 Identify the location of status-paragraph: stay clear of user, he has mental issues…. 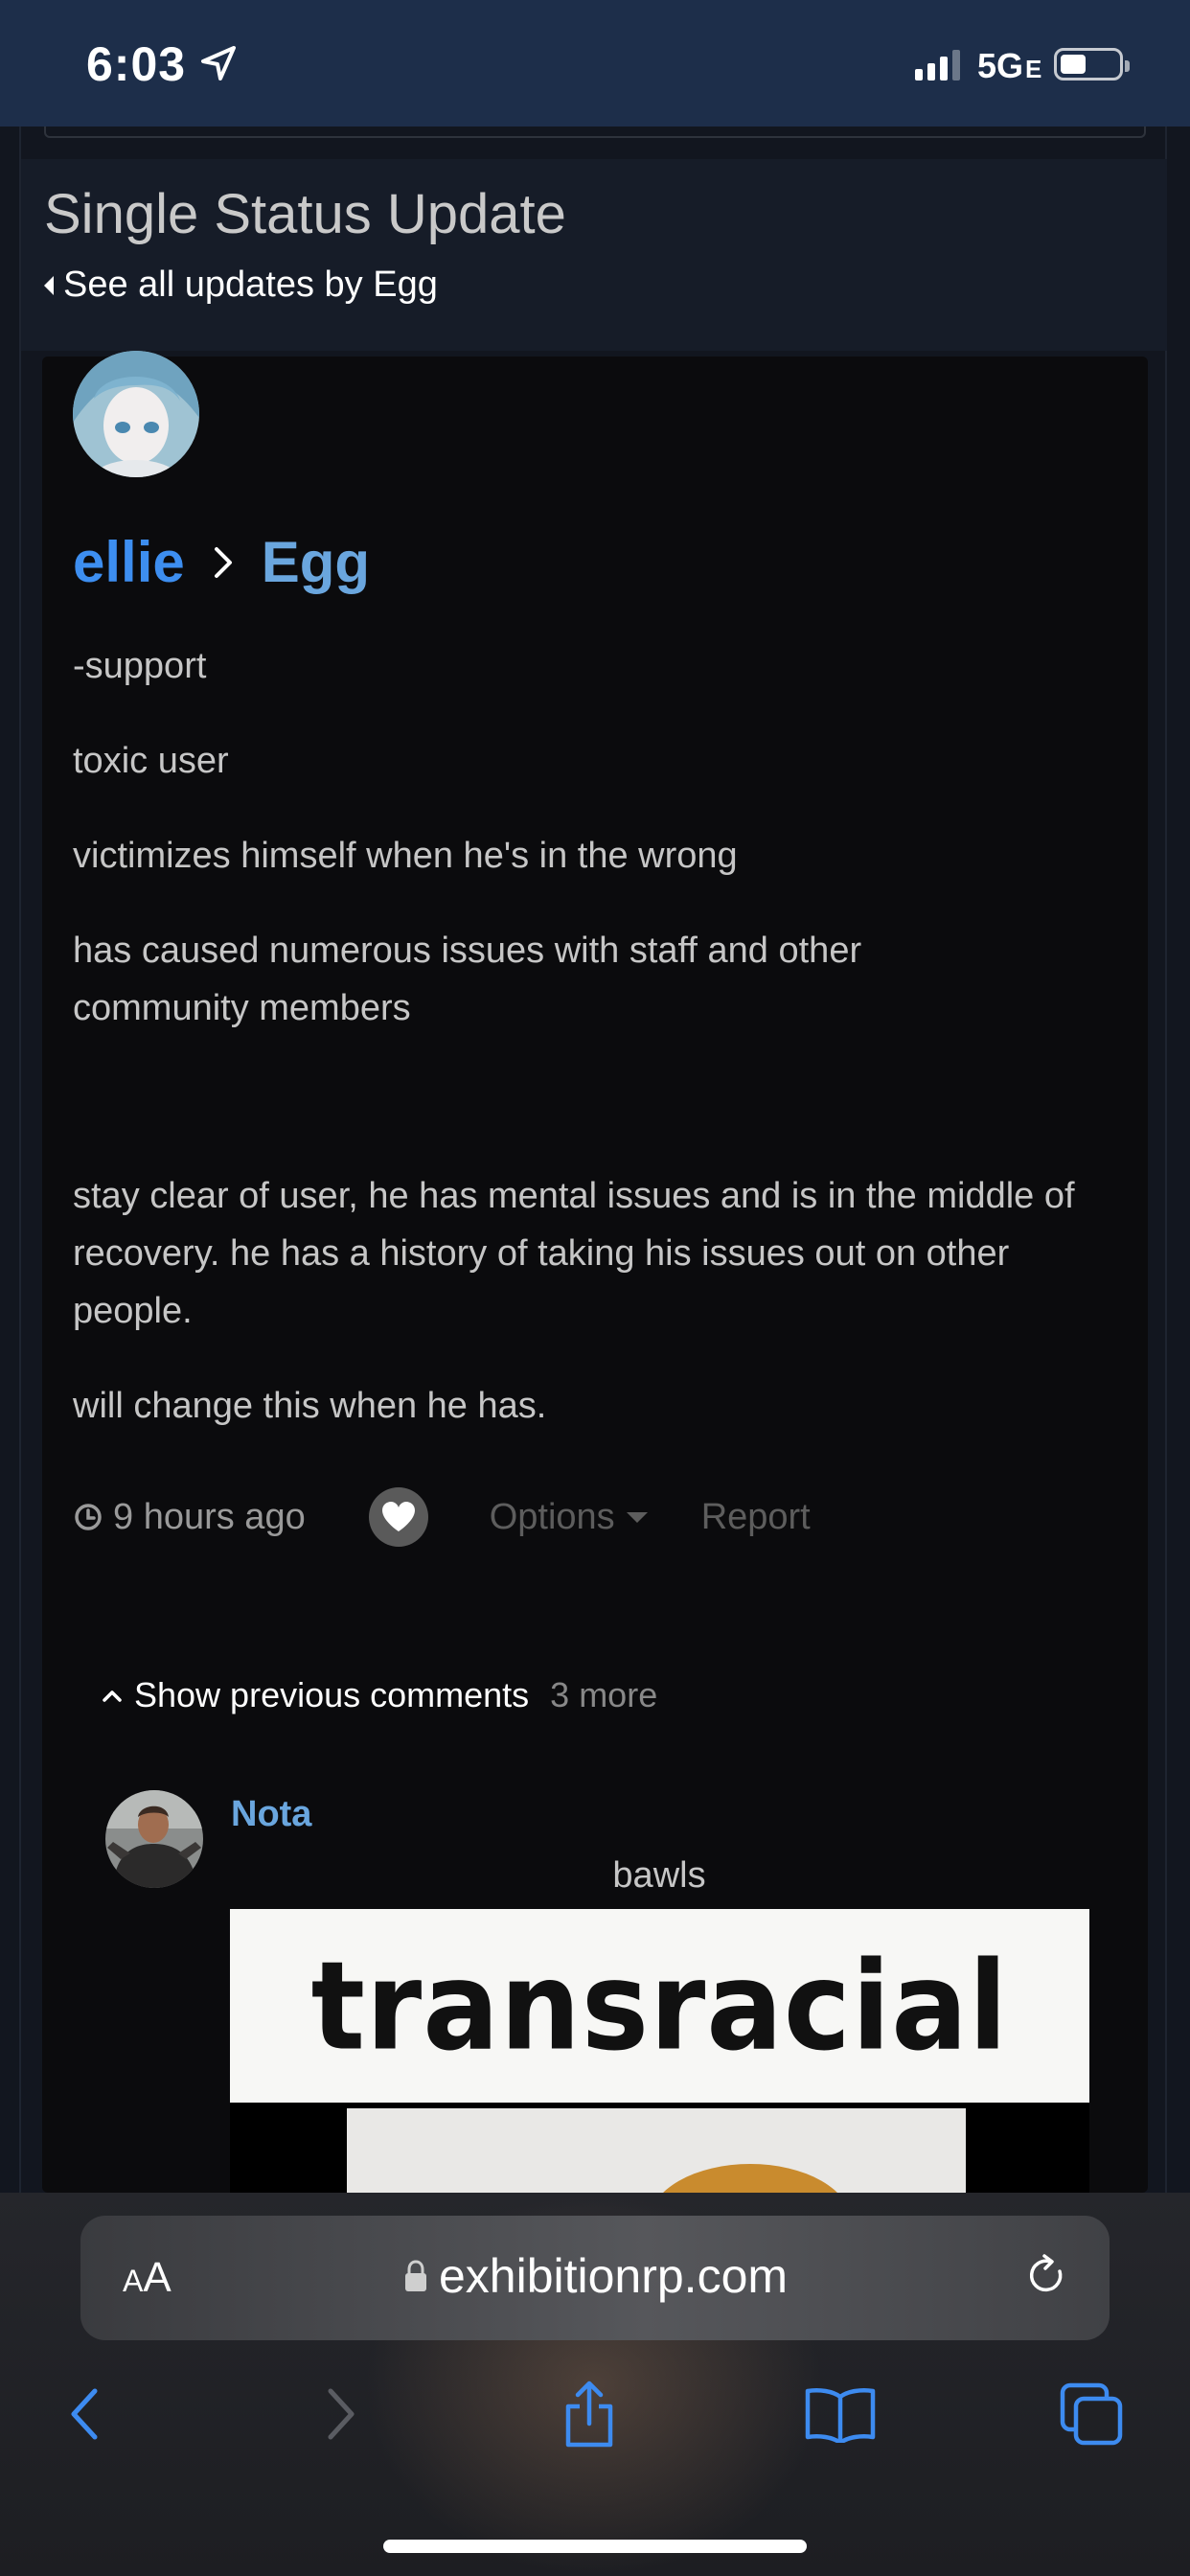
(574, 1253).